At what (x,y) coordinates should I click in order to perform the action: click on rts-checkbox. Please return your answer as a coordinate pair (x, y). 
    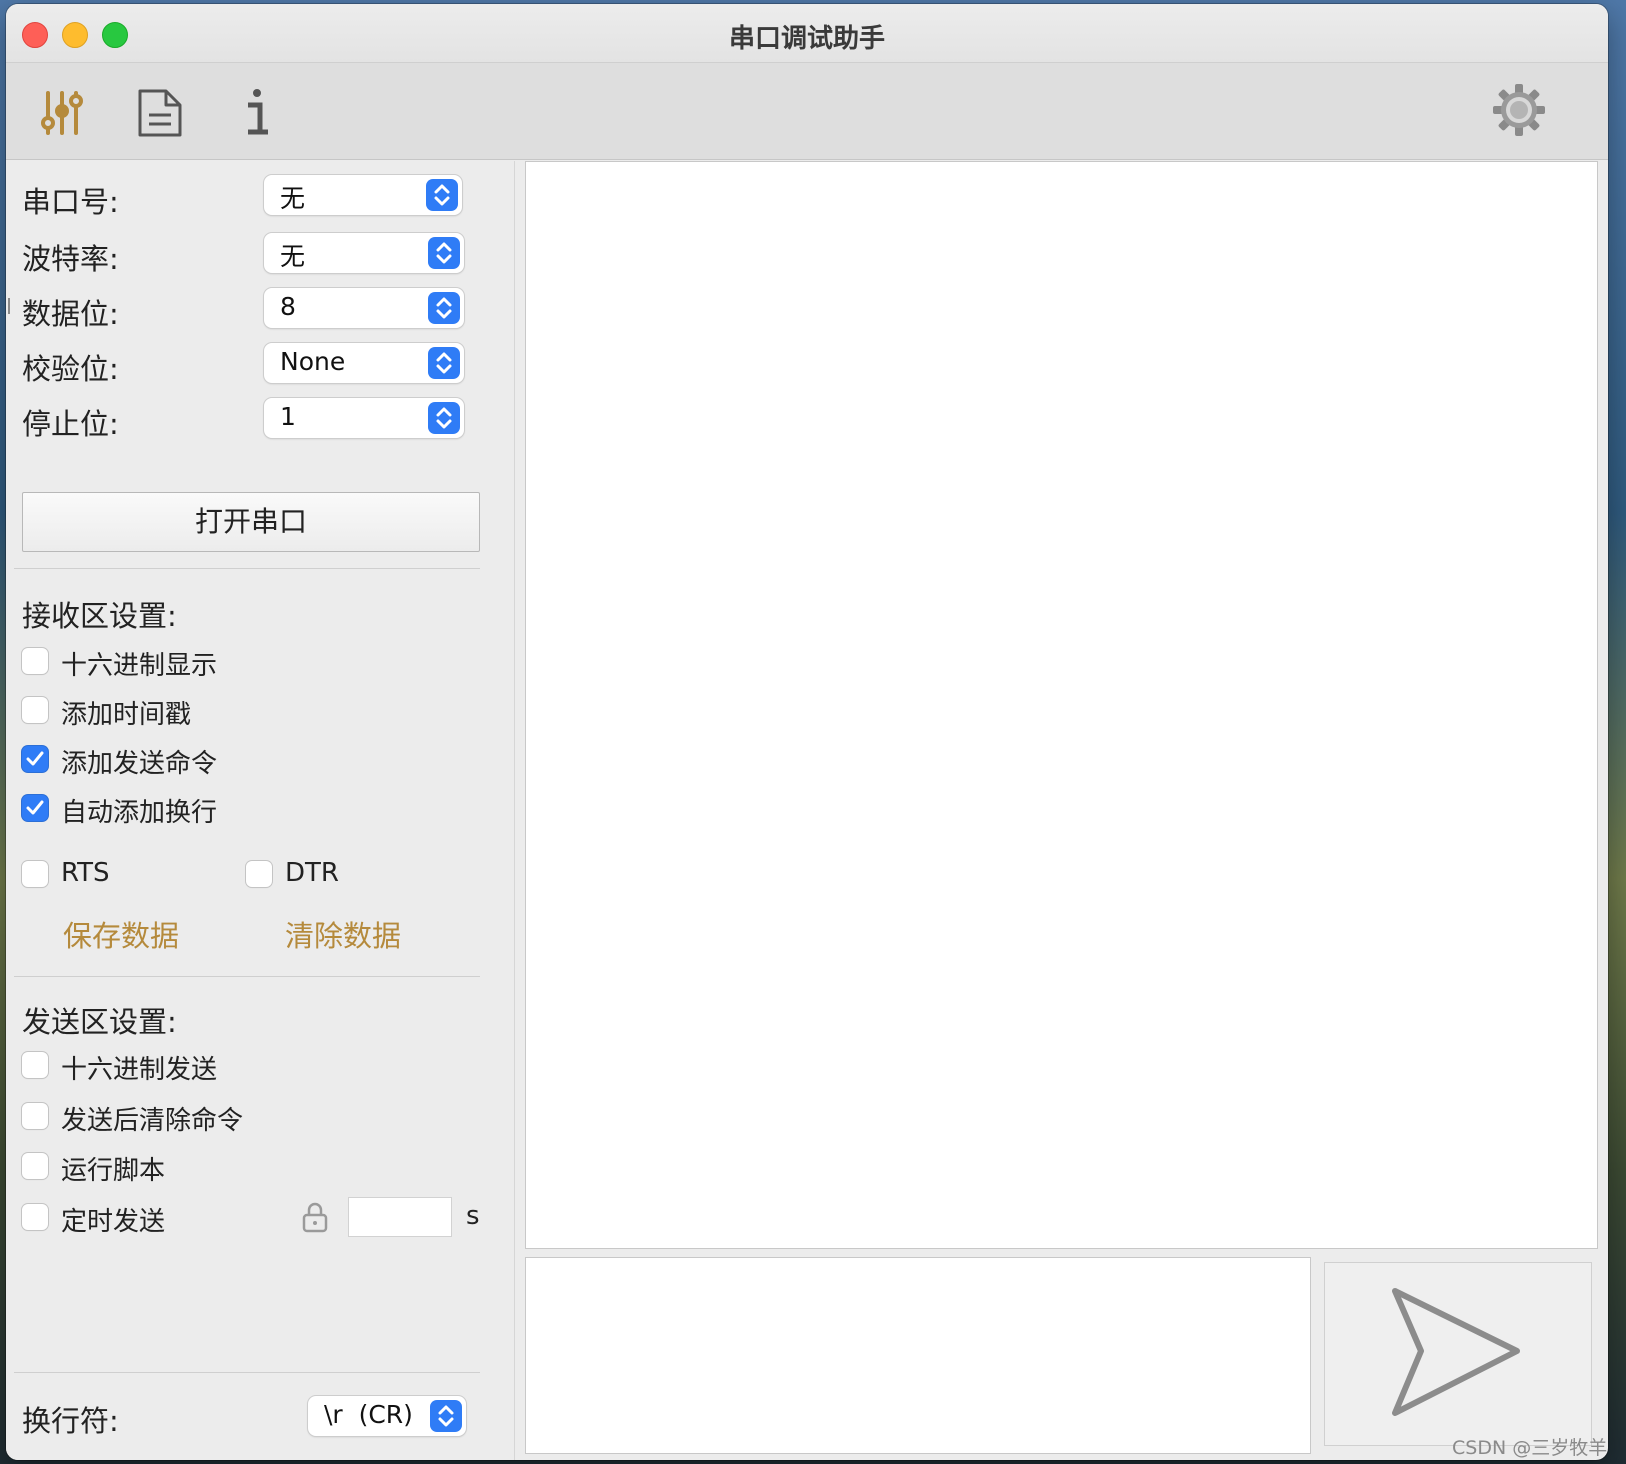
    Looking at the image, I should click on (35, 874).